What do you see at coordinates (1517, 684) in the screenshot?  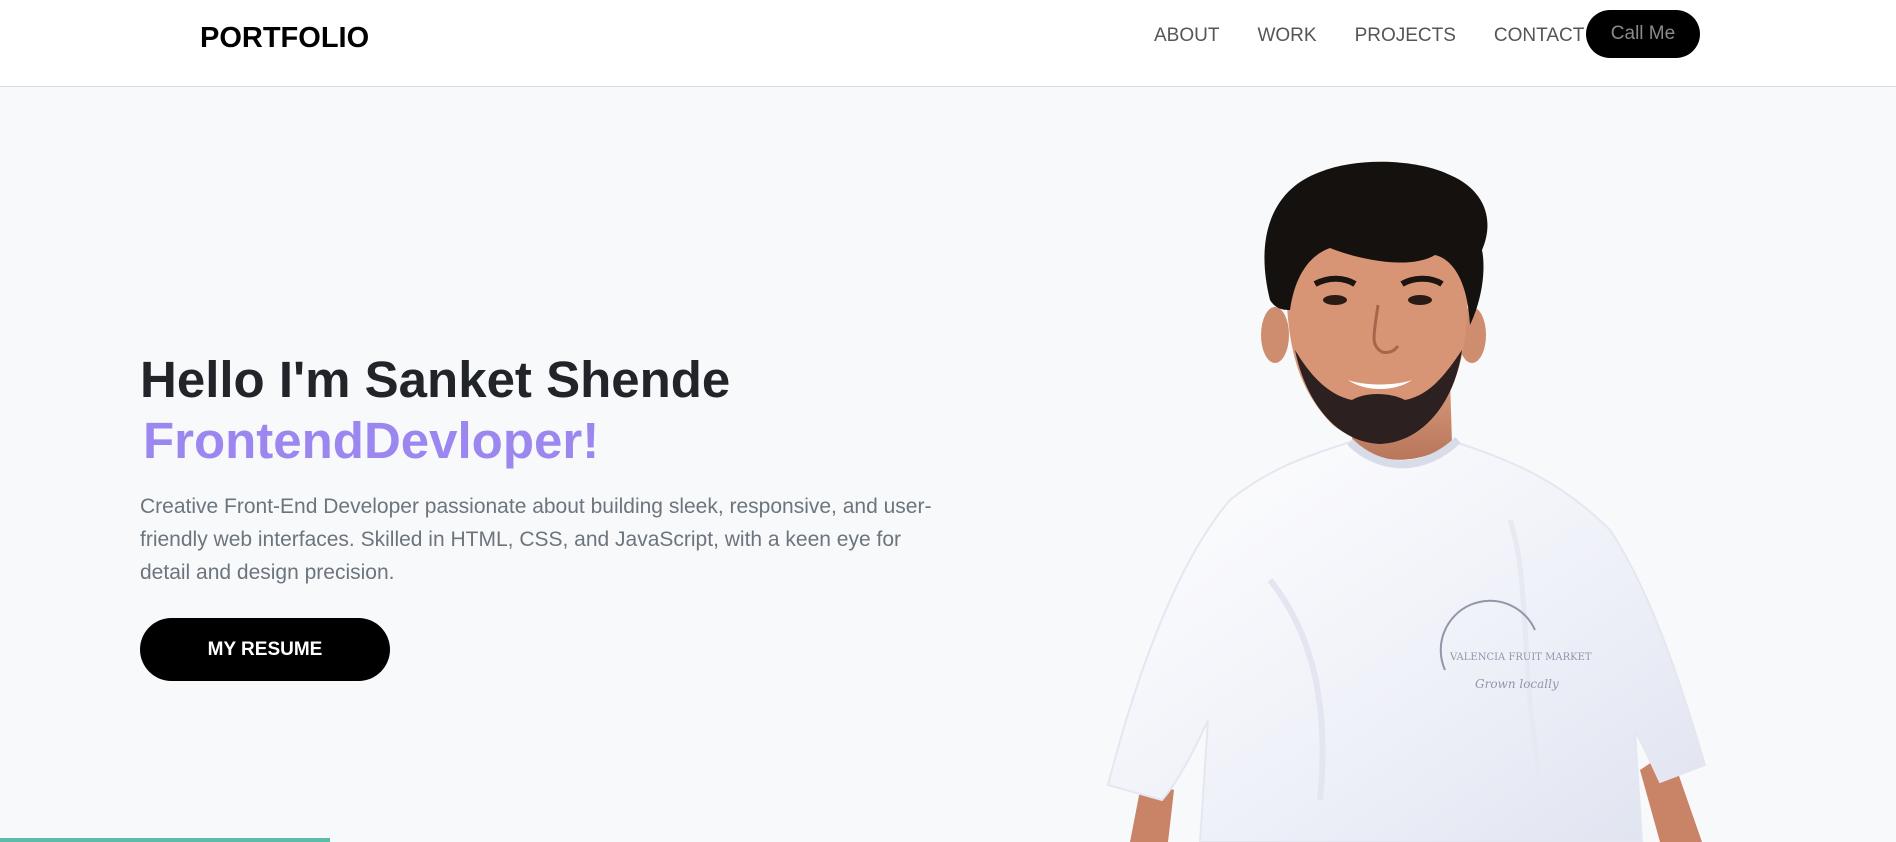 I see `svg-text: Grown locally` at bounding box center [1517, 684].